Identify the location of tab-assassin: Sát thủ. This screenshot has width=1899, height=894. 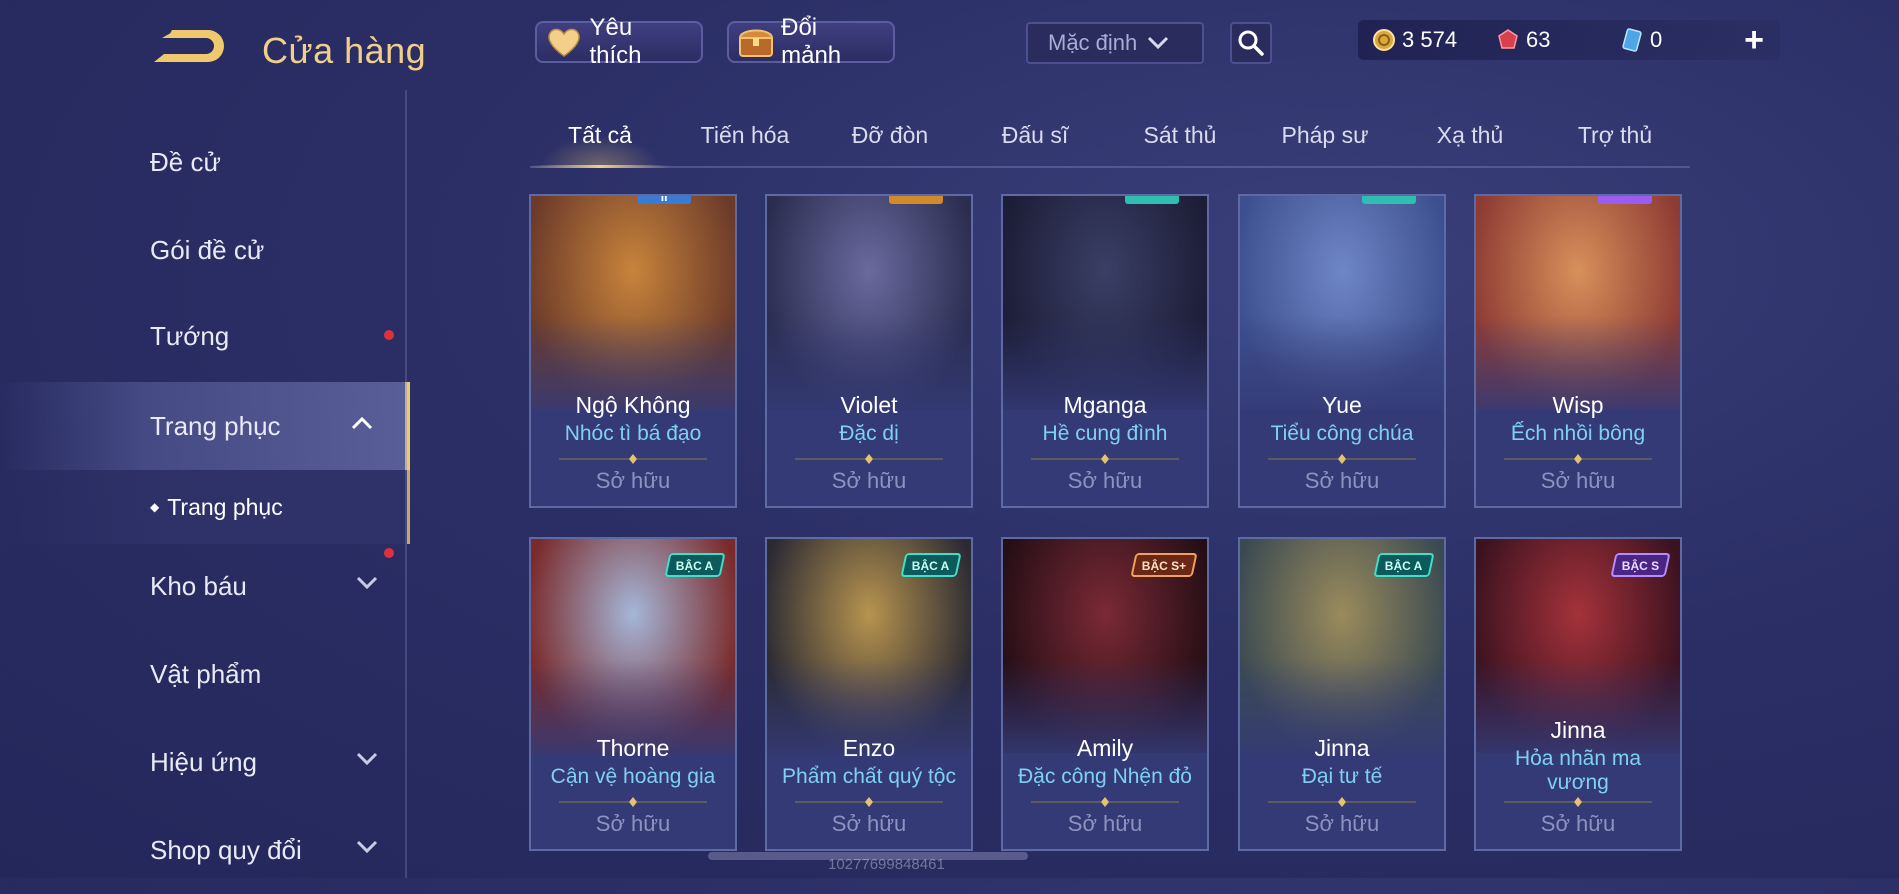
(1180, 138).